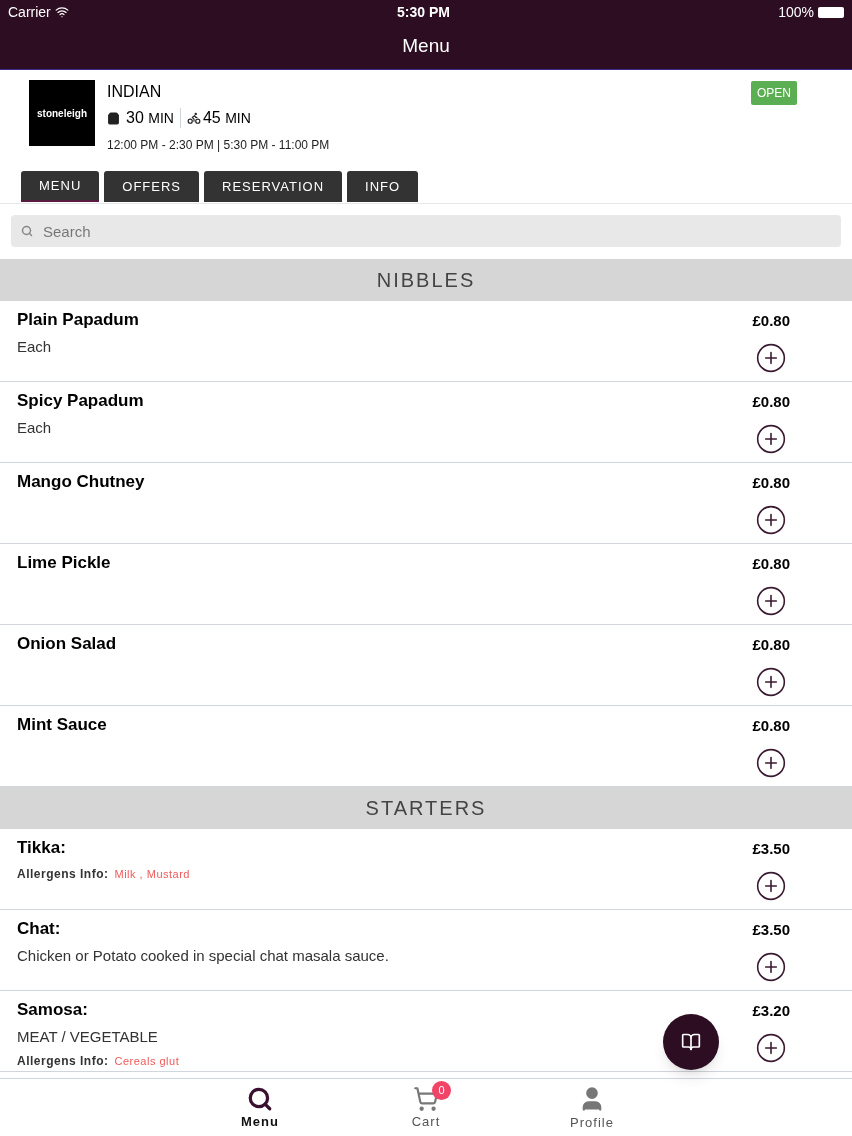 Image resolution: width=852 pixels, height=1136 pixels. What do you see at coordinates (60, 186) in the screenshot?
I see `tab: MENU` at bounding box center [60, 186].